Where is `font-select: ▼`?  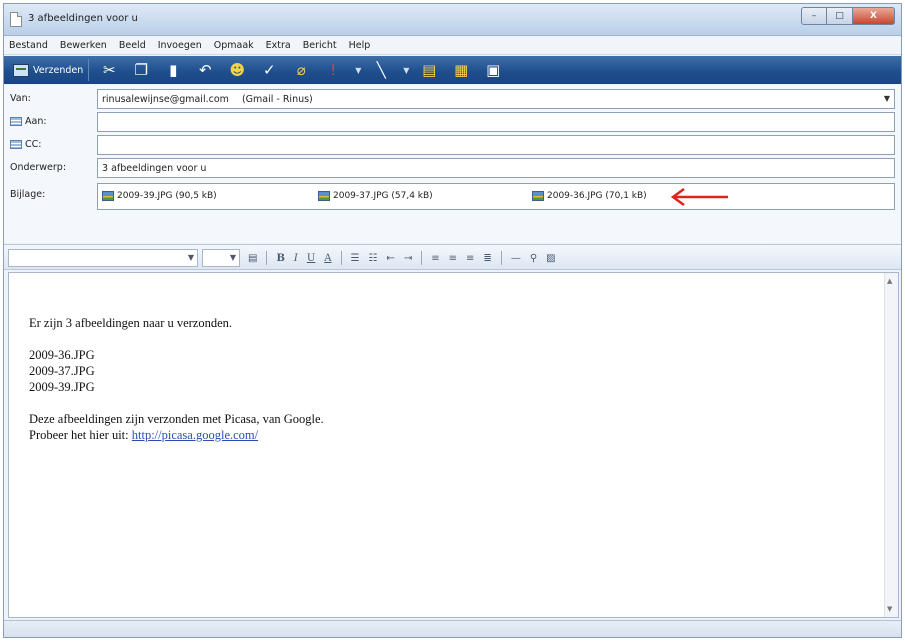
font-select: ▼ is located at coordinates (103, 258).